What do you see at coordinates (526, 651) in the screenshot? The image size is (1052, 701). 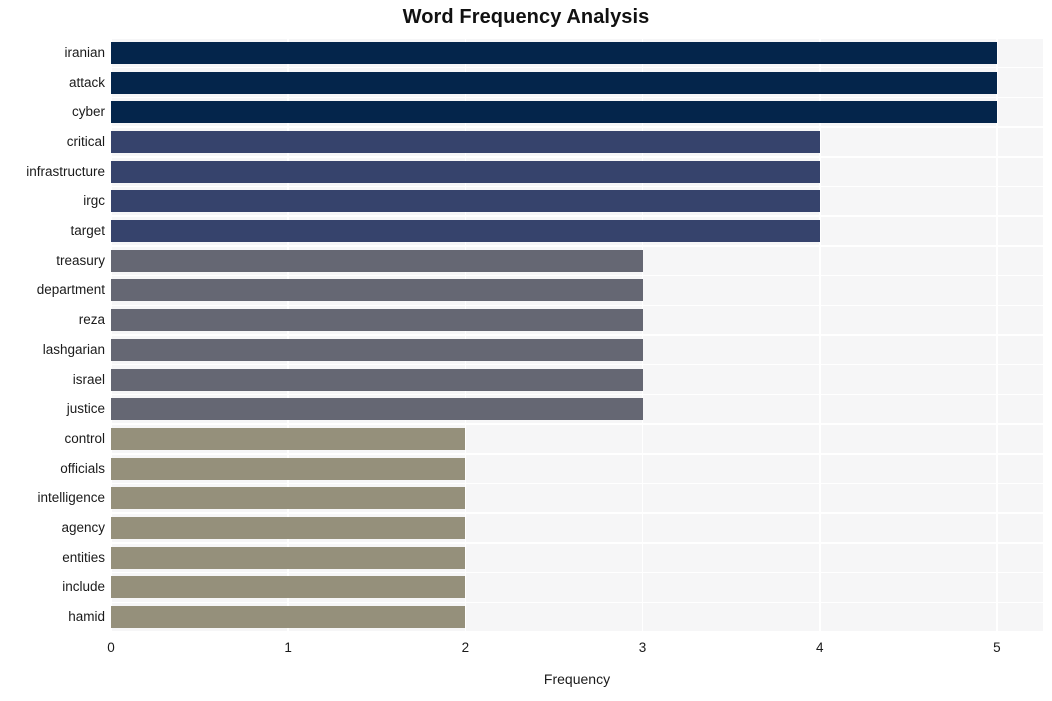 I see `x-axis-tick-labels: 0 1 2 3 4 5` at bounding box center [526, 651].